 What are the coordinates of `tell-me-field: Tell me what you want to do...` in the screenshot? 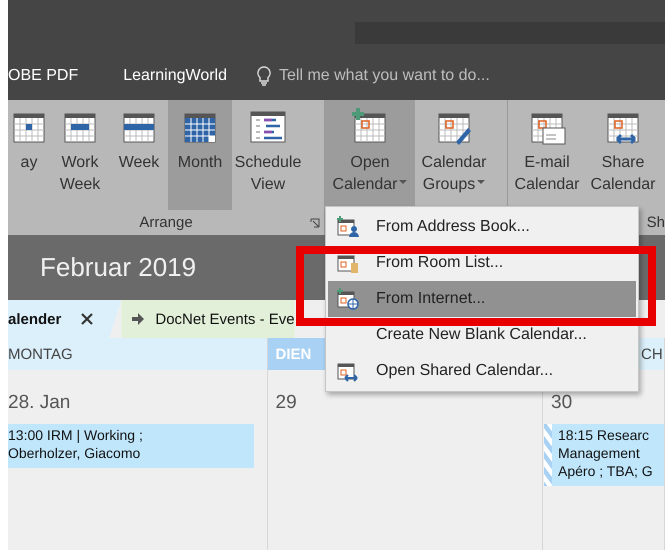 It's located at (409, 76).